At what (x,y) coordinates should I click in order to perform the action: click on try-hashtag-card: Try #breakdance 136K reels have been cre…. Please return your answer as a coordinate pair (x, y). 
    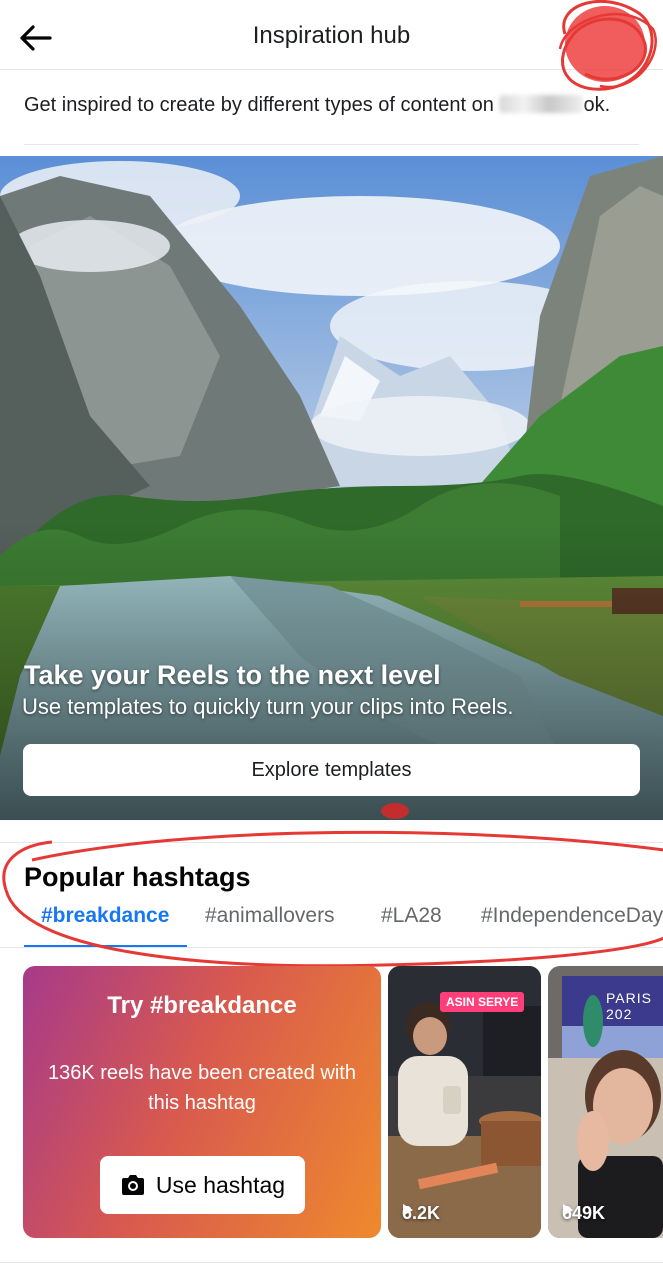
    Looking at the image, I should click on (202, 1102).